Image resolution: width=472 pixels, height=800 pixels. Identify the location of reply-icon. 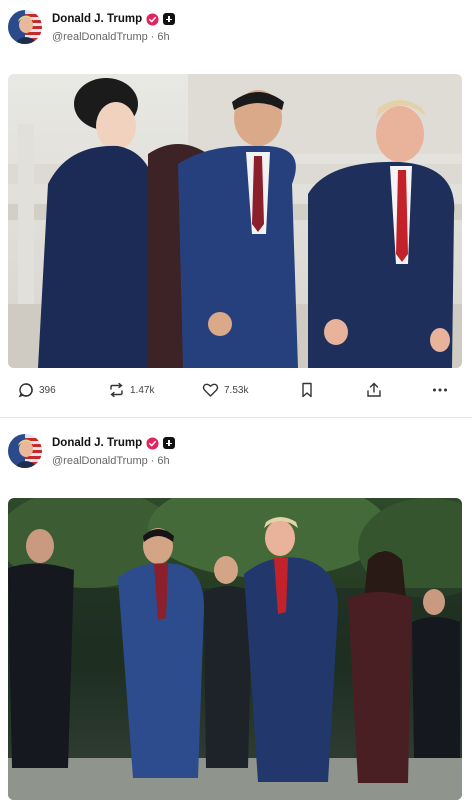
(25, 390).